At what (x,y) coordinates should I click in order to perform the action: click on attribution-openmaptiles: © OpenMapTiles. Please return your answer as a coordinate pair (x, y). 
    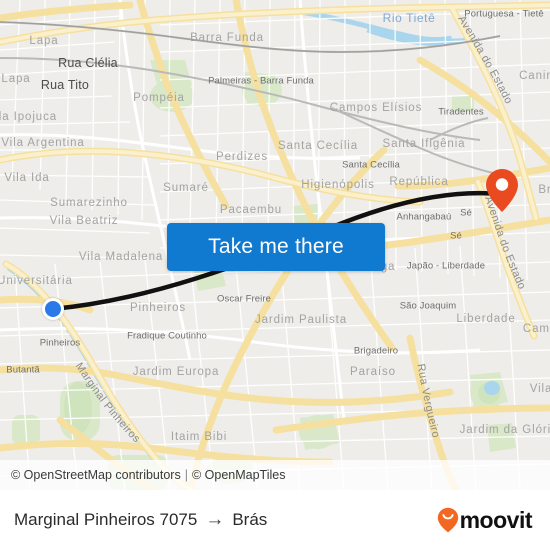
    Looking at the image, I should click on (239, 475).